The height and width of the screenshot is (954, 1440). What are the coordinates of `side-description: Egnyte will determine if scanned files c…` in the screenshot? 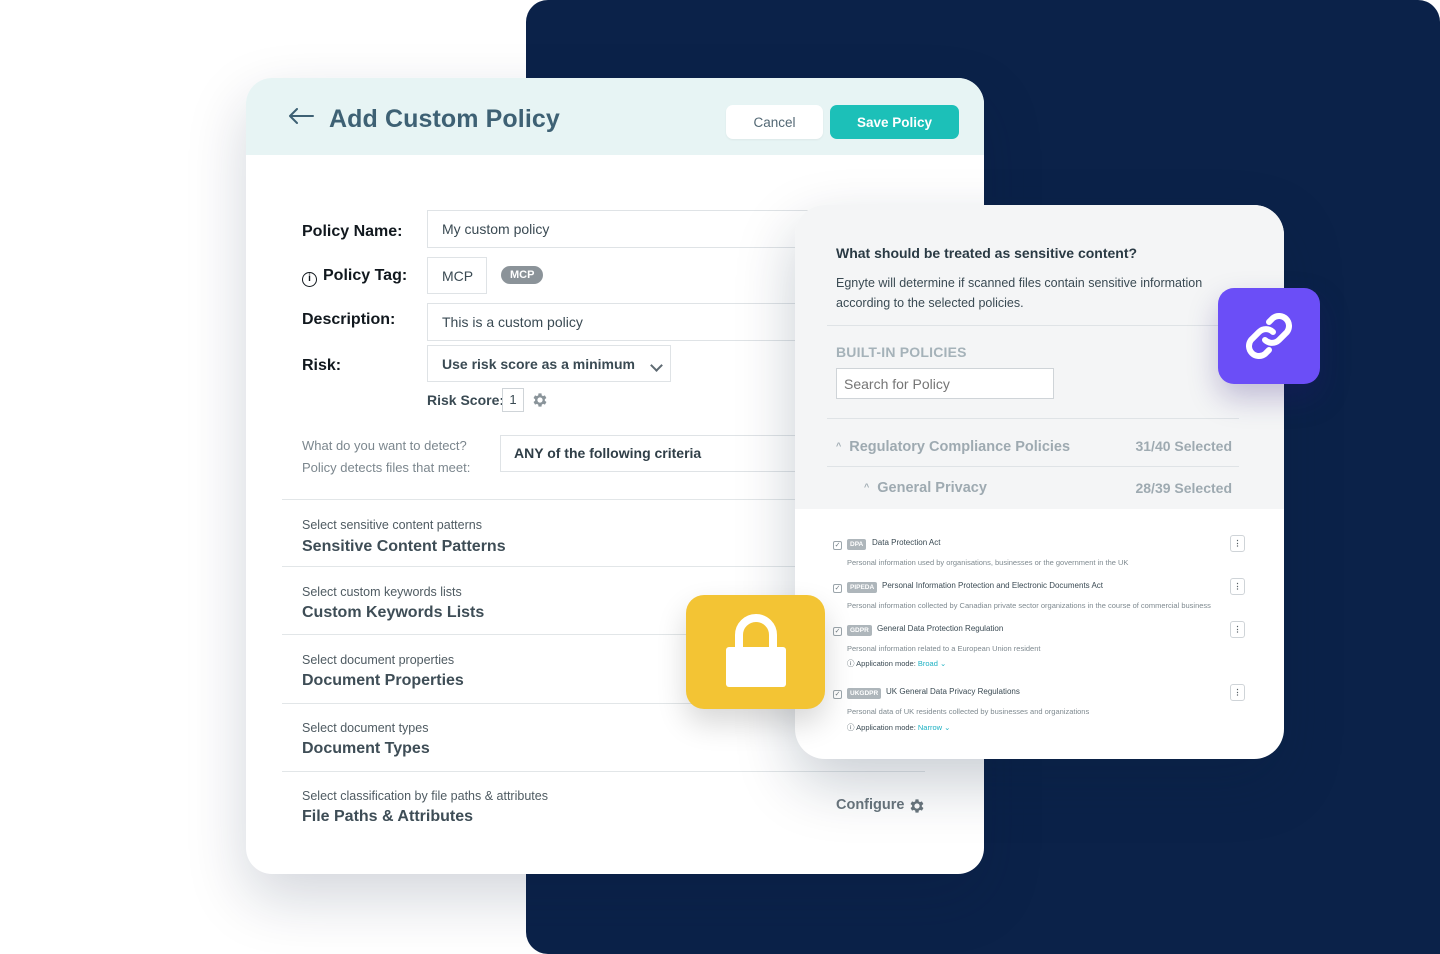 It's located at (1019, 293).